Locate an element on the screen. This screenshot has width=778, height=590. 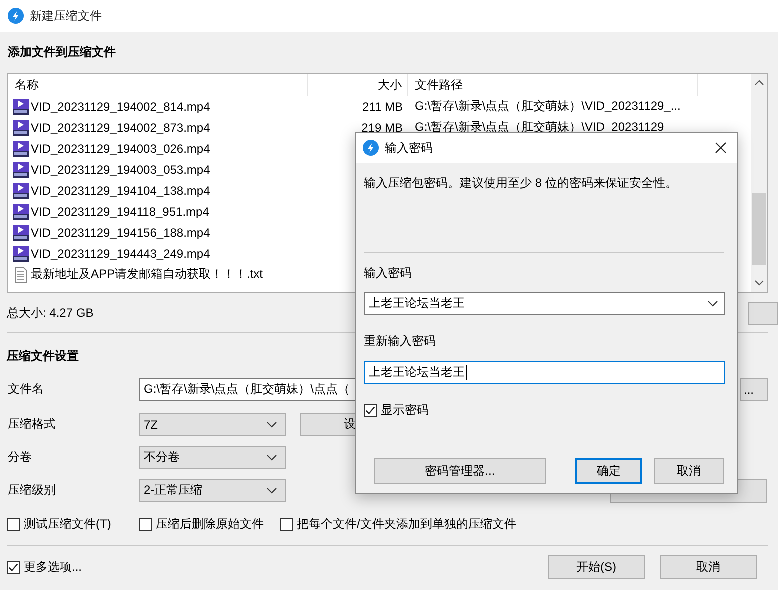
file-name: VID_20231129_194156_188.mp4 is located at coordinates (120, 233).